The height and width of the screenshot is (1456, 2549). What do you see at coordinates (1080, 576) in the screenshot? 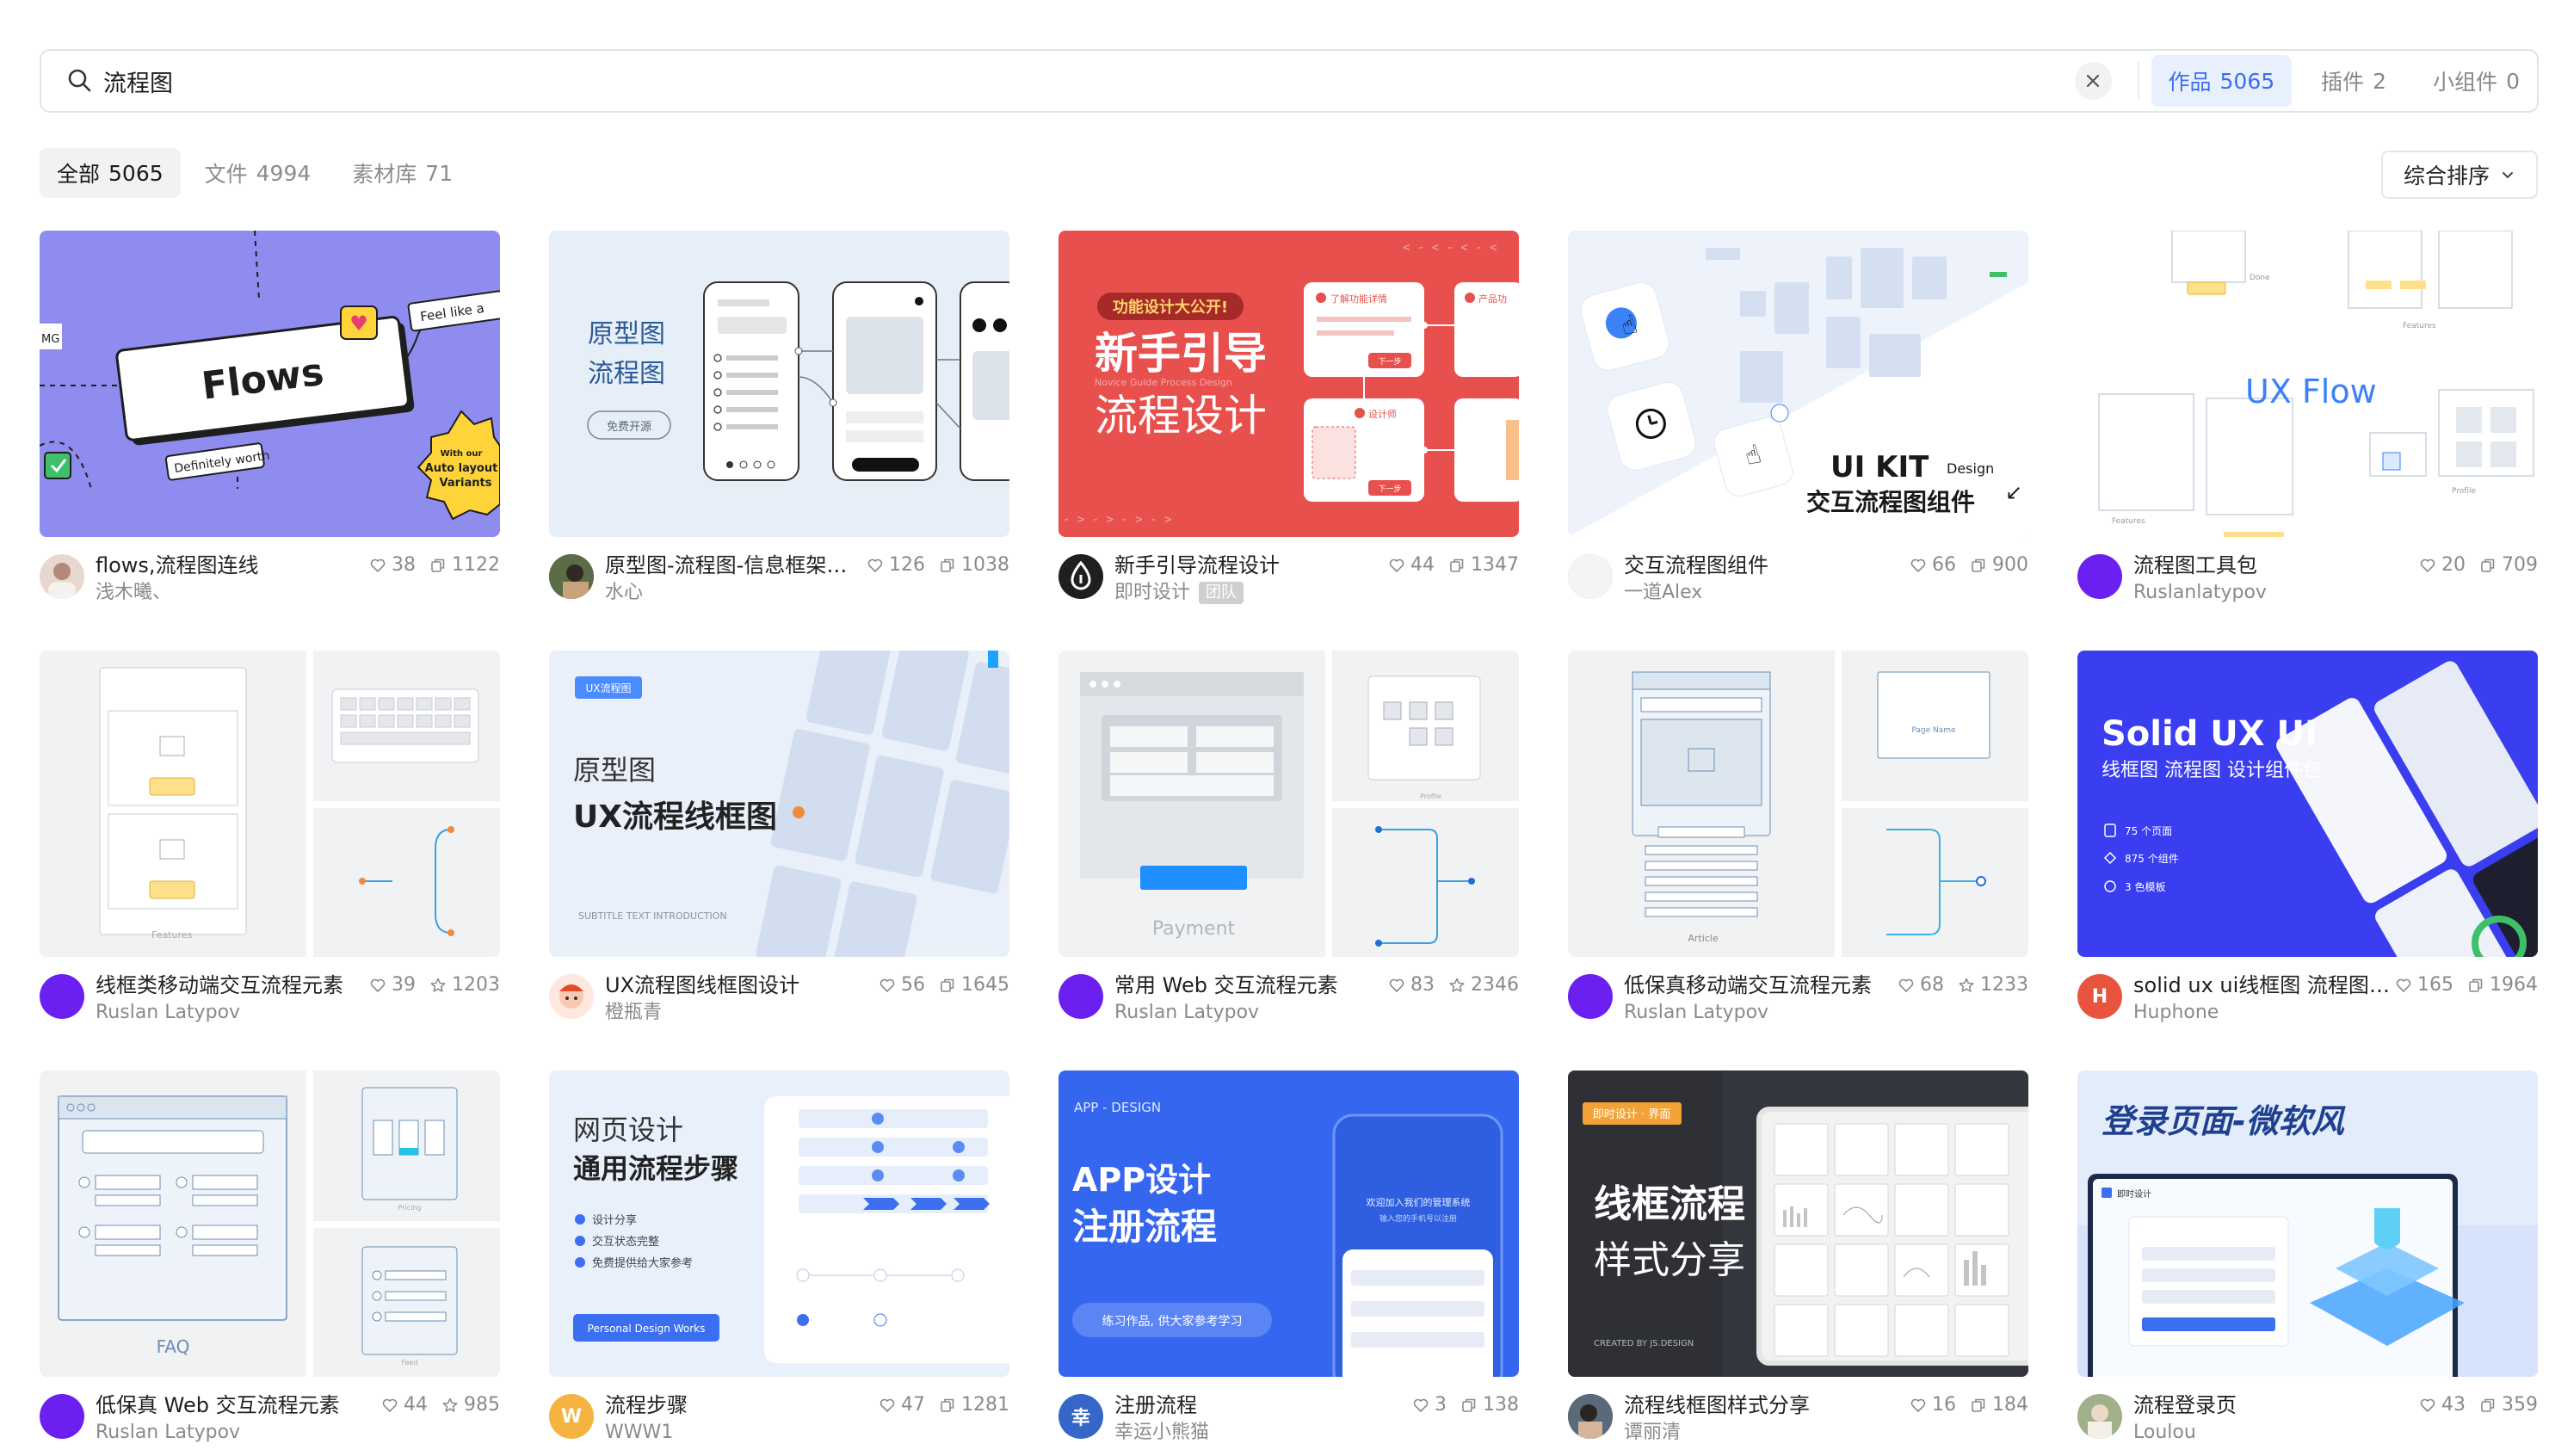
I see `drop-logo-avatar` at bounding box center [1080, 576].